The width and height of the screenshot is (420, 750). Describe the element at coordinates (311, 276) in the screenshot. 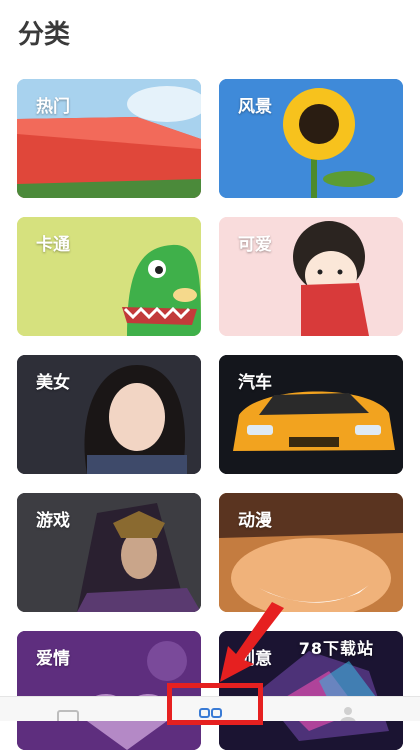

I see `category-card-cute: 可爱` at that location.